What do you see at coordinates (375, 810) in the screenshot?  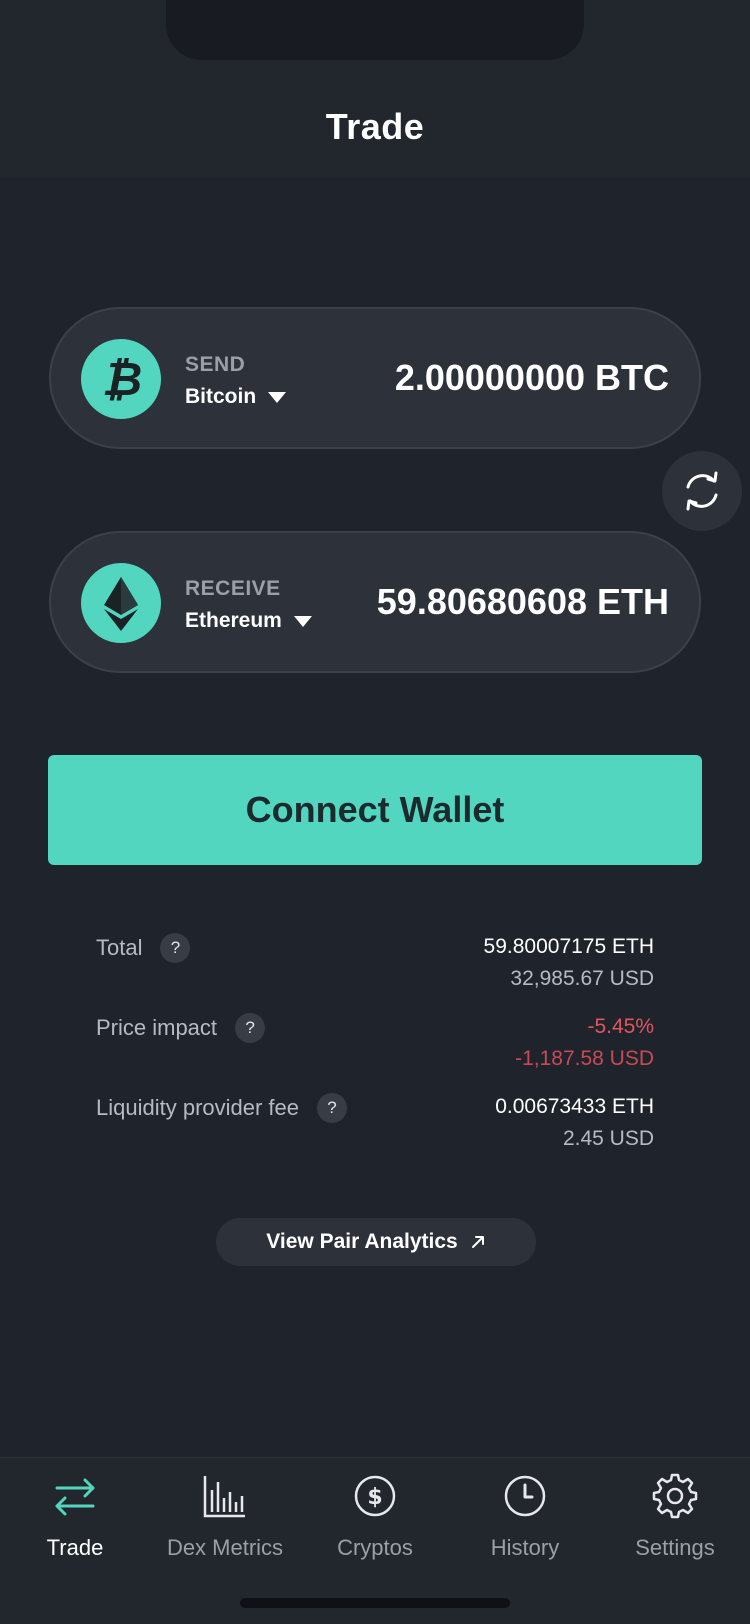 I see `connect-wallet-button: Connect Wallet` at bounding box center [375, 810].